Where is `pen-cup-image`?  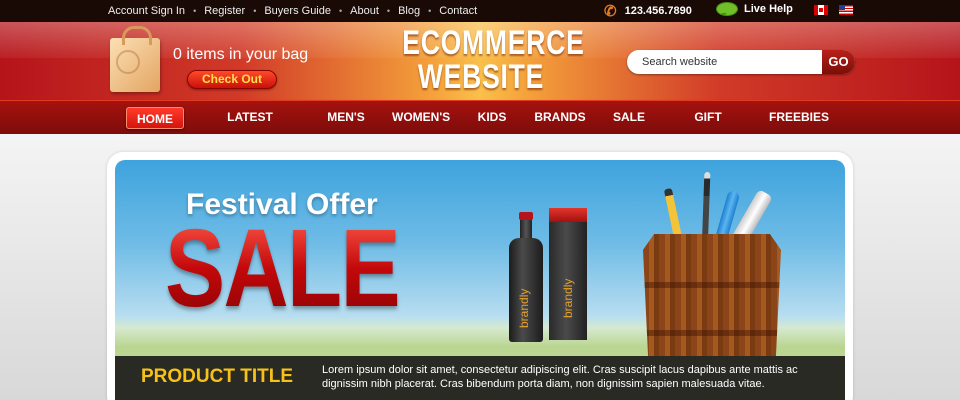 pen-cup-image is located at coordinates (712, 300).